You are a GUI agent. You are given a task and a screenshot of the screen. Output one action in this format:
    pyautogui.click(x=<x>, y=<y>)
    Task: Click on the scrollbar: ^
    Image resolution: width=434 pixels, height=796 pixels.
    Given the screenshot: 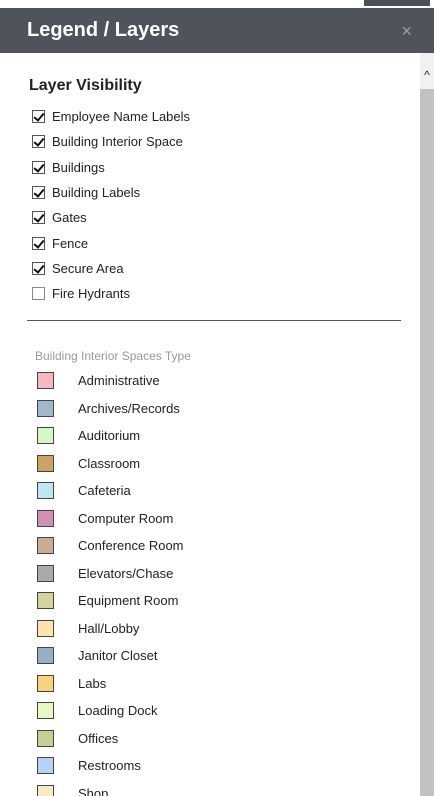 What is the action you would take?
    pyautogui.click(x=427, y=424)
    